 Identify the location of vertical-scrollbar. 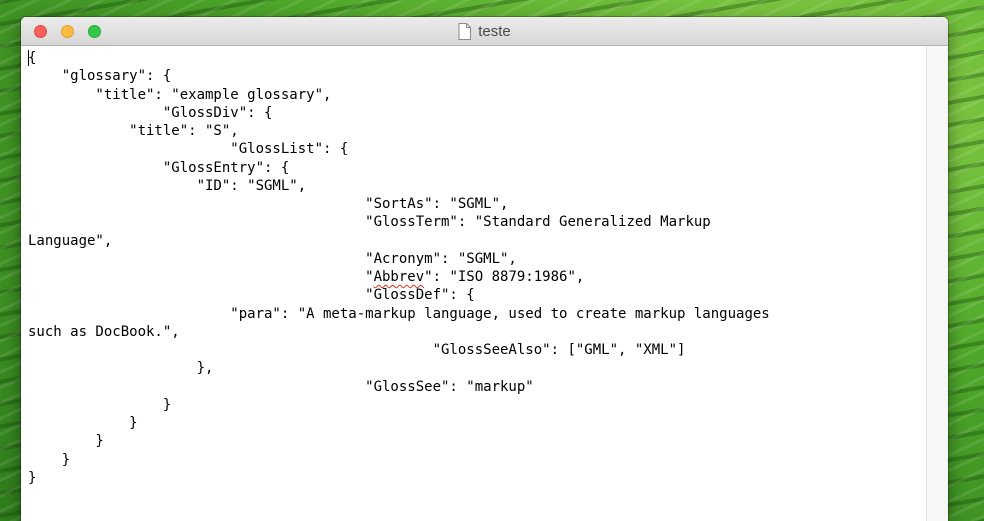
(937, 283).